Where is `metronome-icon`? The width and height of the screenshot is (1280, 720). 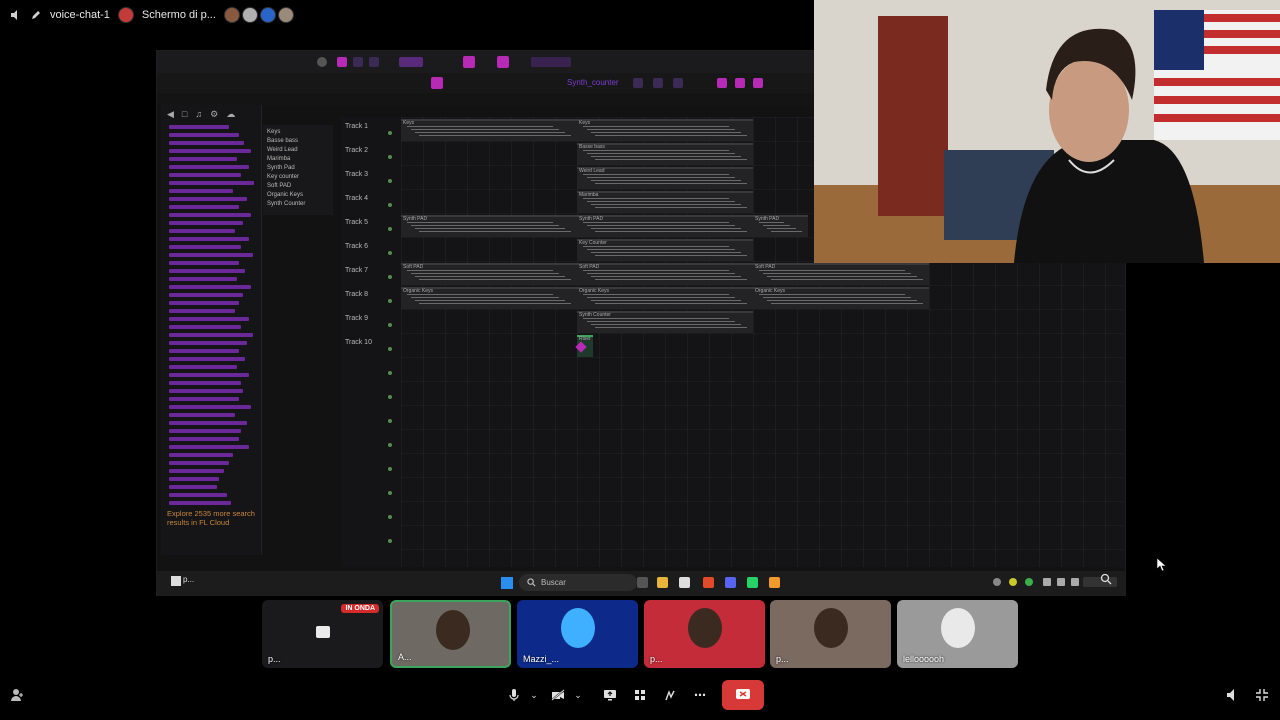 metronome-icon is located at coordinates (322, 62).